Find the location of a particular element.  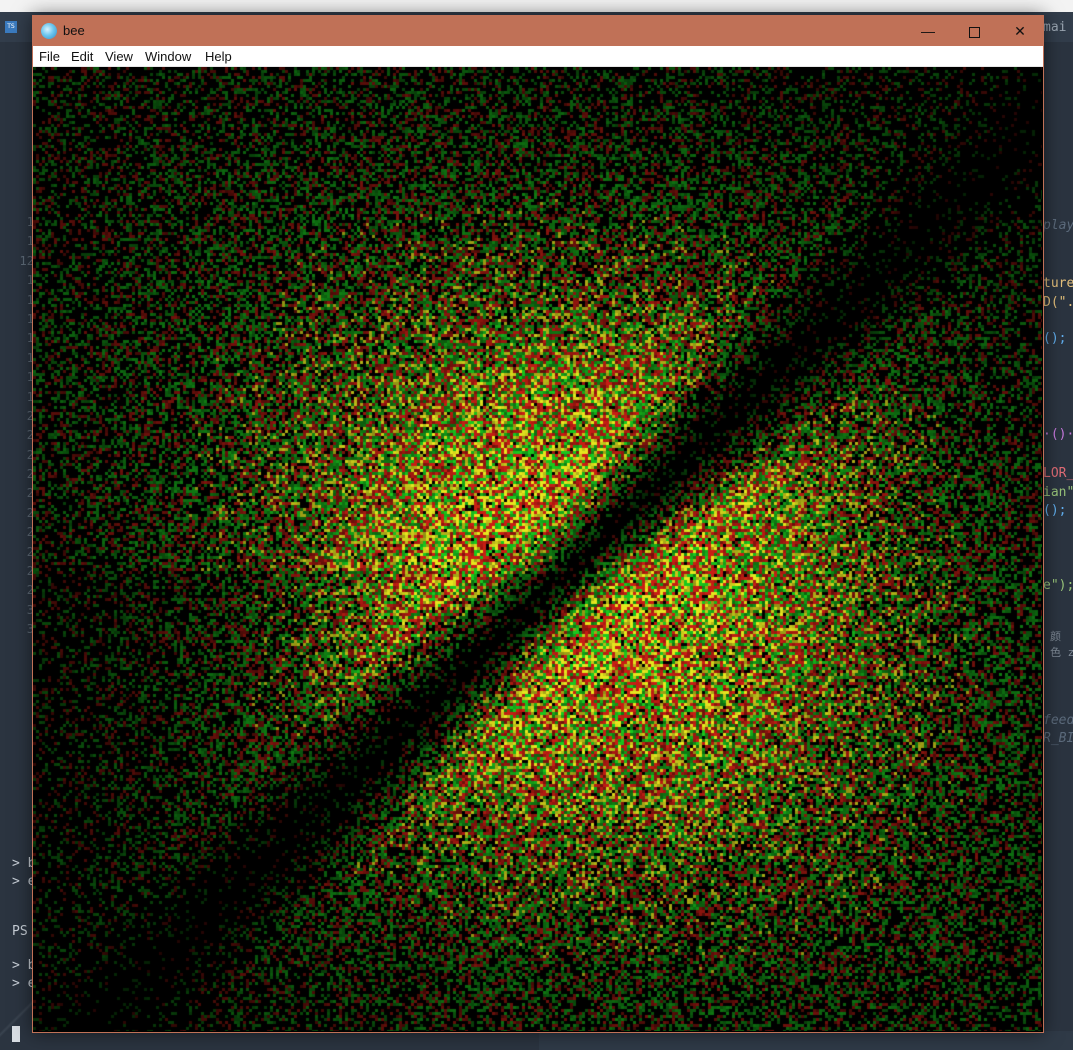

code-fragment: play is located at coordinates (1058, 225).